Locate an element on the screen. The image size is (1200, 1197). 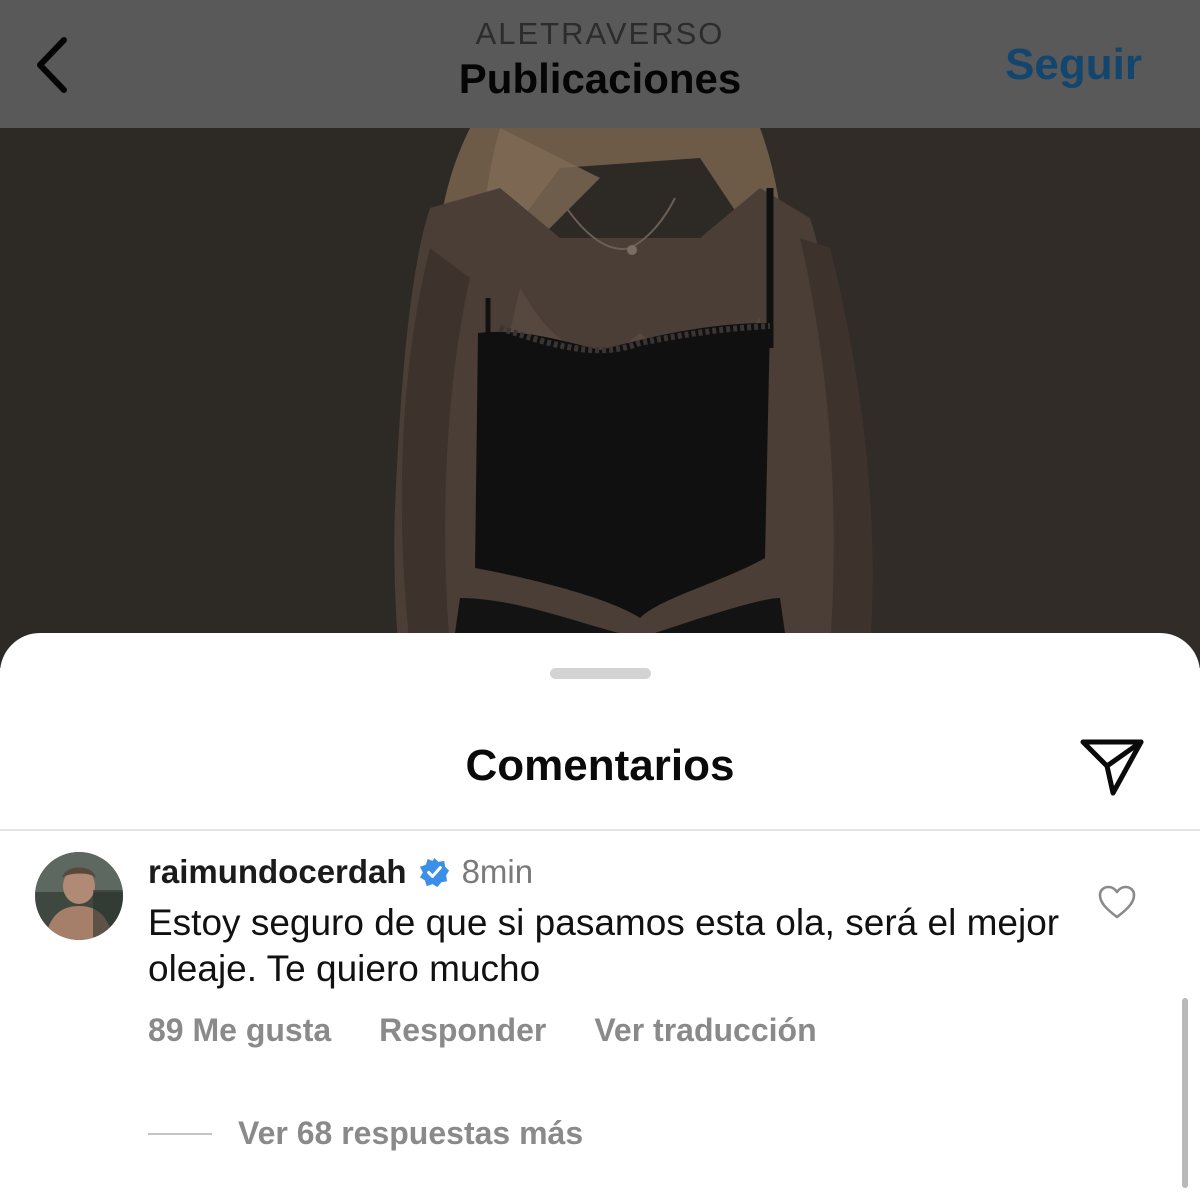
comments-title: Comentarios is located at coordinates (600, 765).